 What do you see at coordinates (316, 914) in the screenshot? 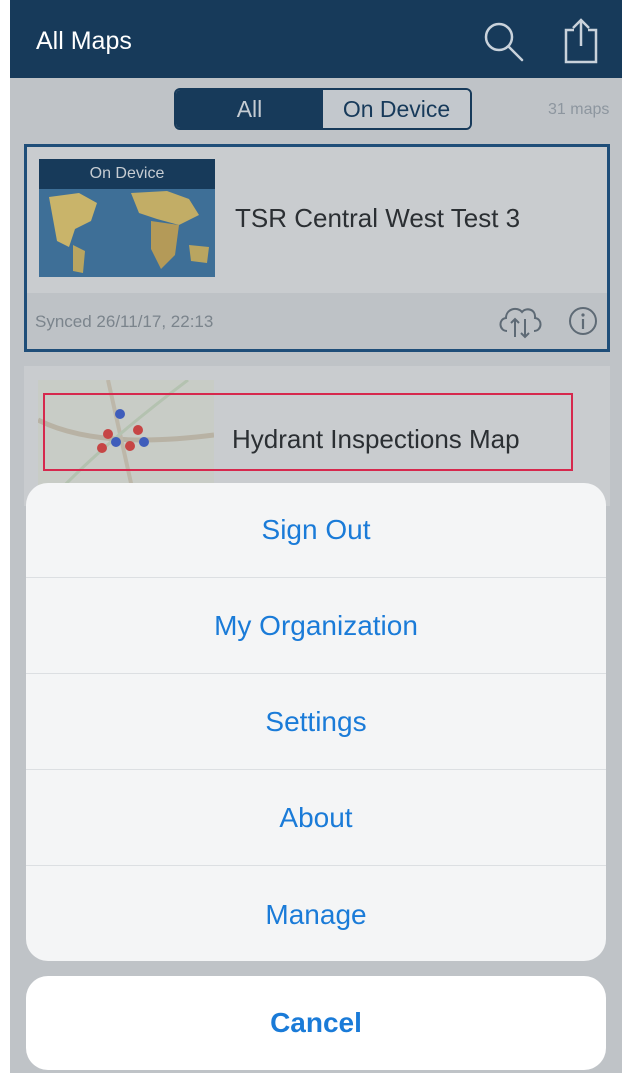
I see `manage-button: Manage` at bounding box center [316, 914].